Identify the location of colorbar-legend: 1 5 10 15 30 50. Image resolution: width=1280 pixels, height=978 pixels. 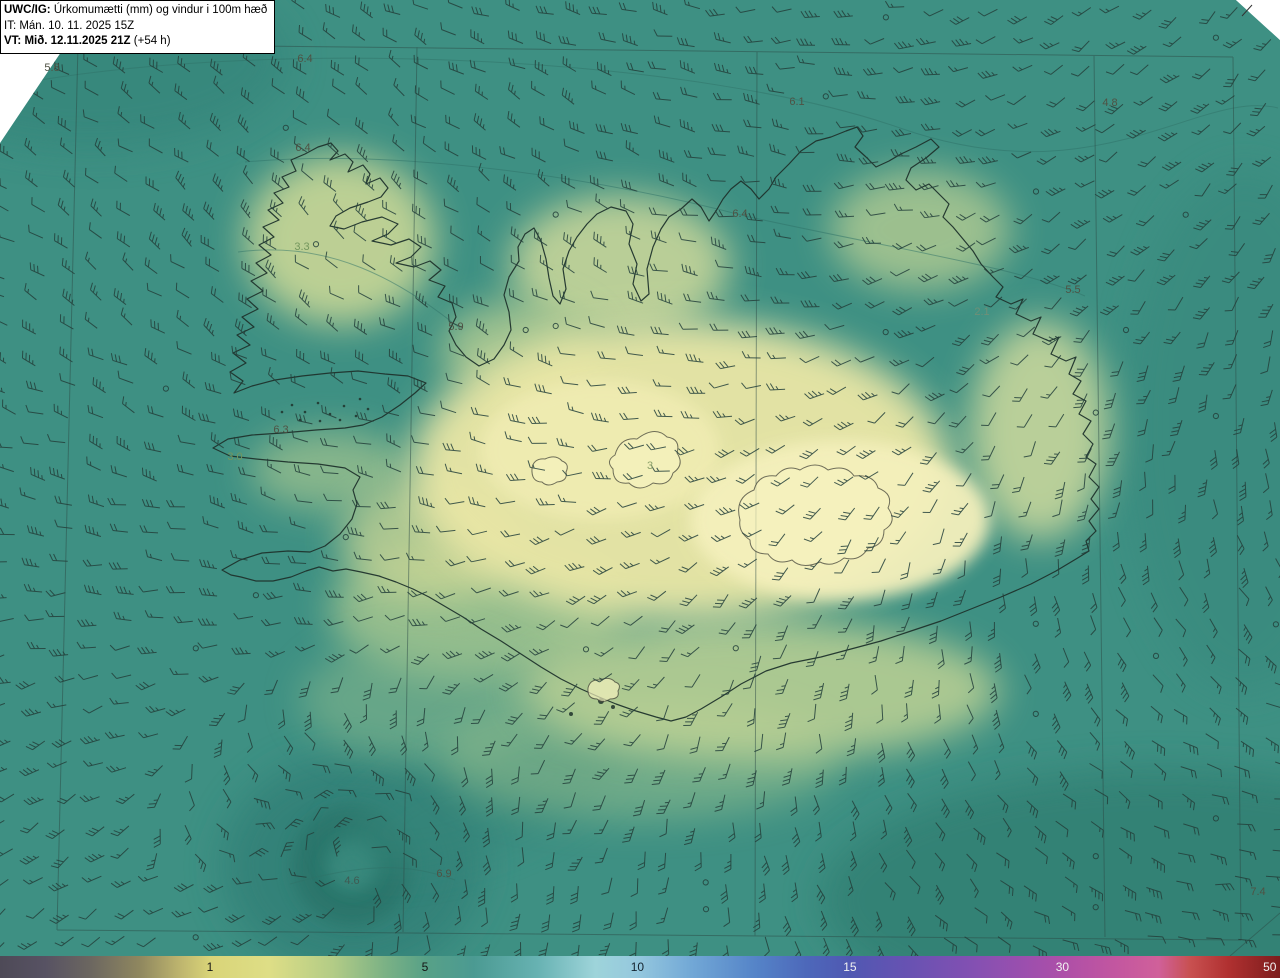
(640, 967).